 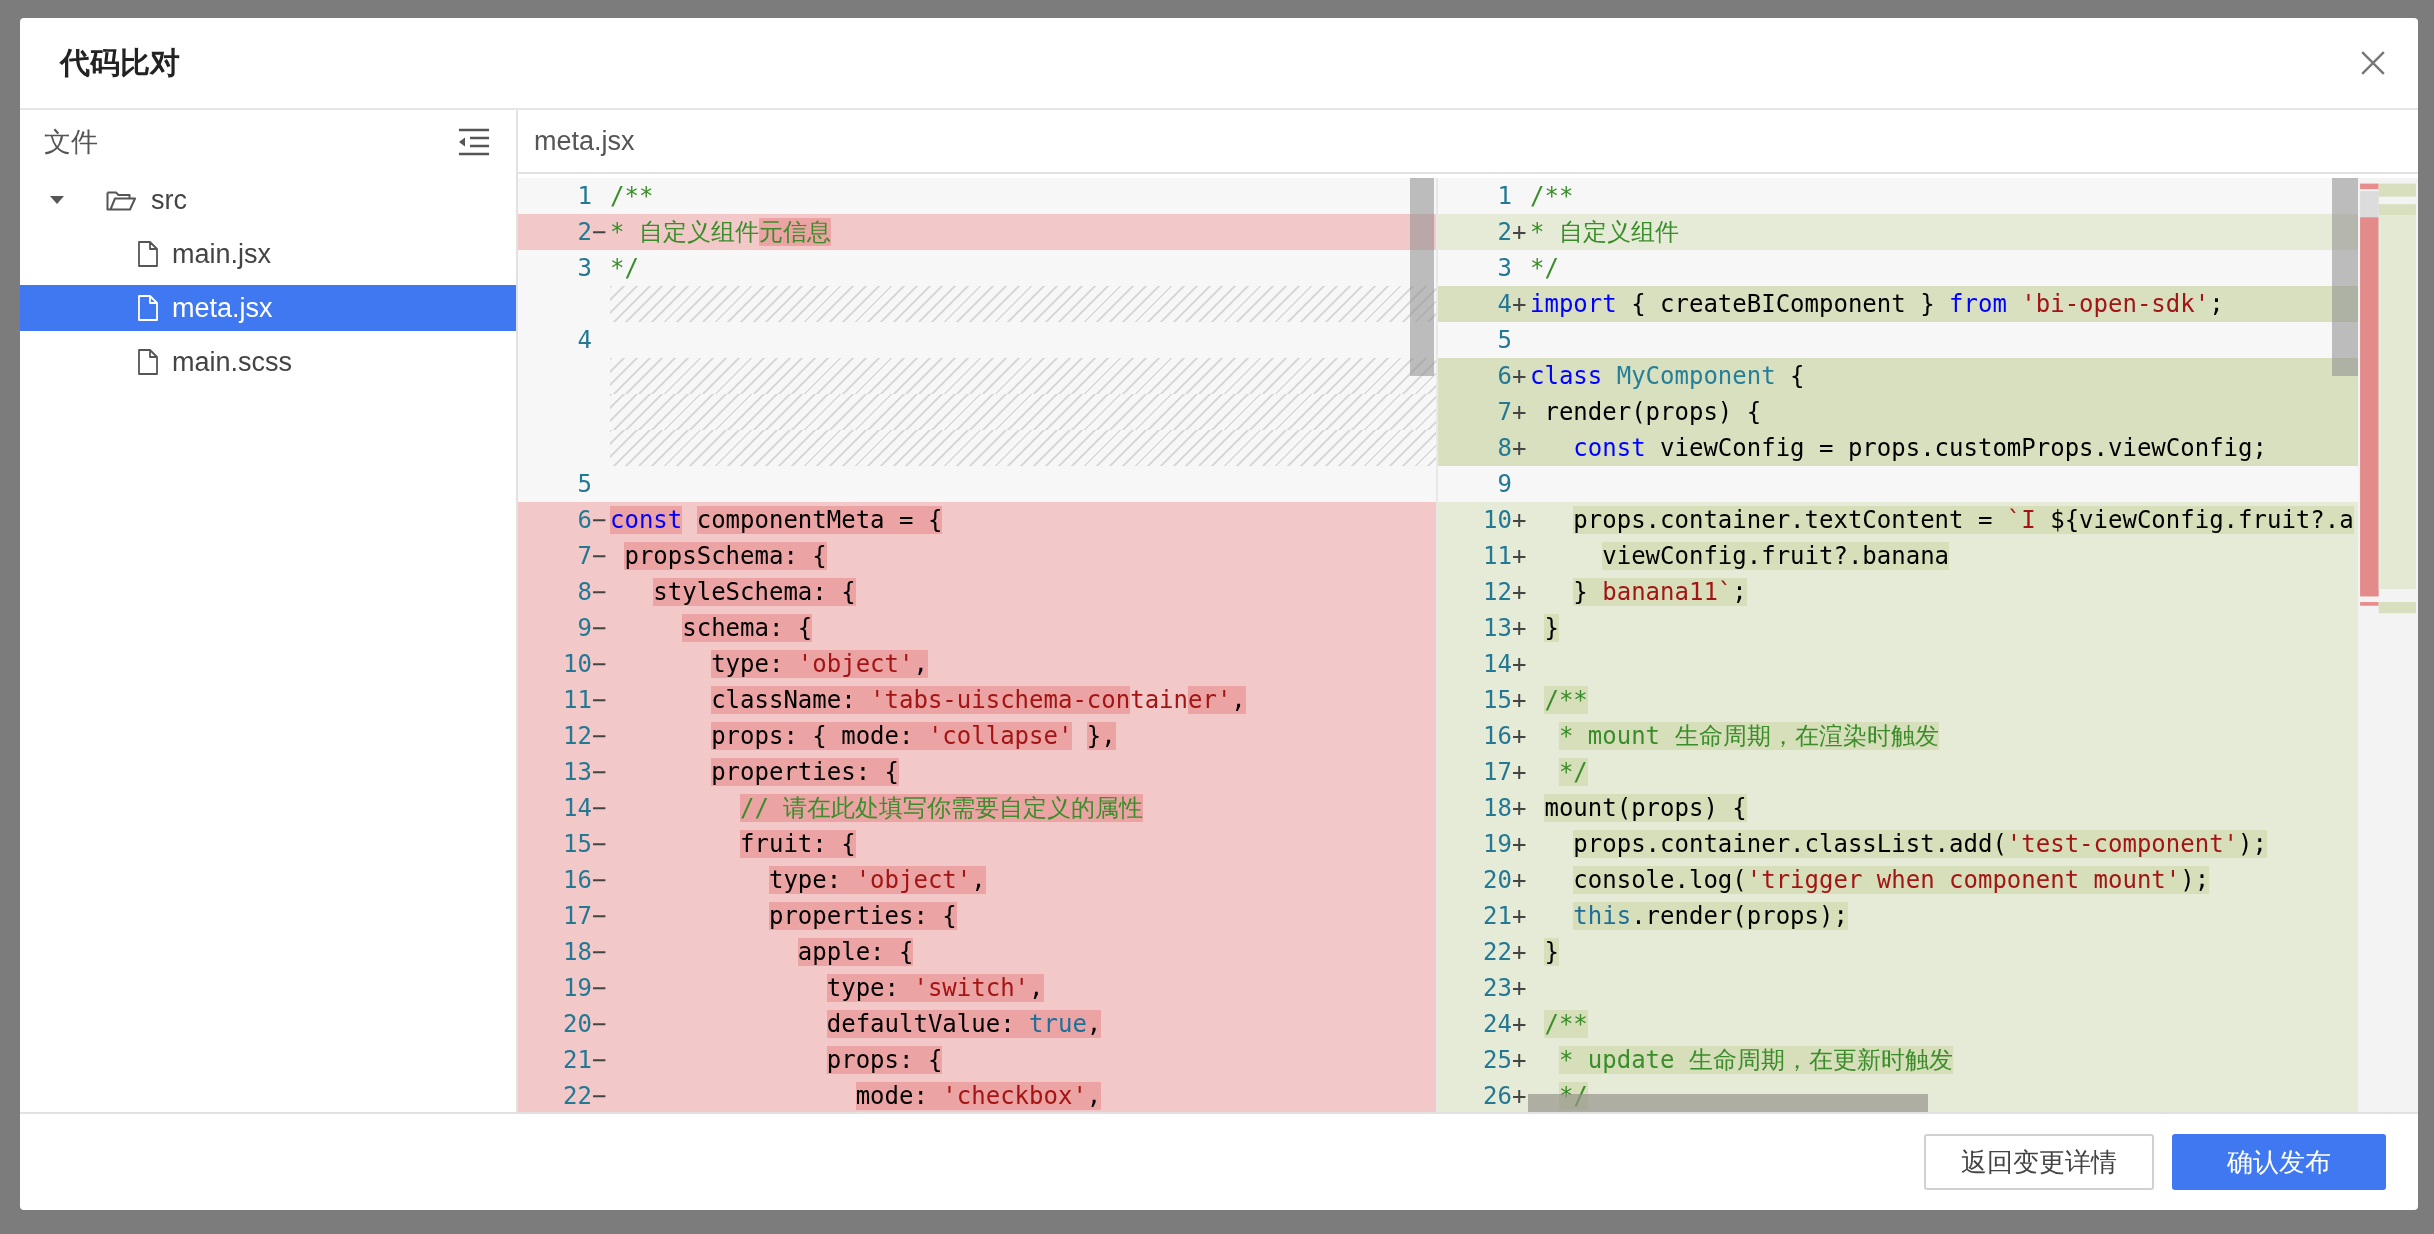 What do you see at coordinates (963, 1024) in the screenshot?
I see `code-line: defaultValue: true,` at bounding box center [963, 1024].